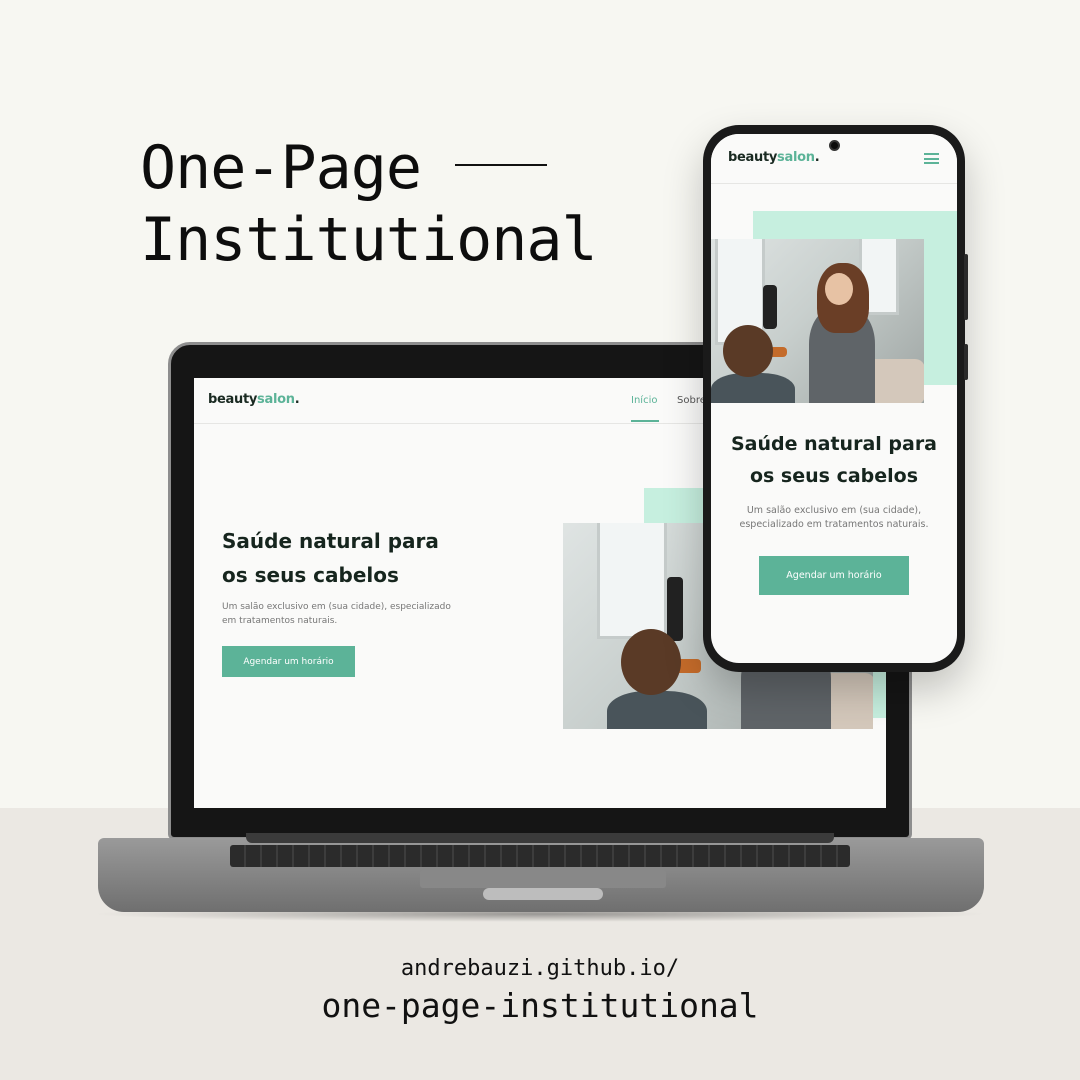 Image resolution: width=1080 pixels, height=1080 pixels. What do you see at coordinates (281, 168) in the screenshot?
I see `headline-line-1: One-Page` at bounding box center [281, 168].